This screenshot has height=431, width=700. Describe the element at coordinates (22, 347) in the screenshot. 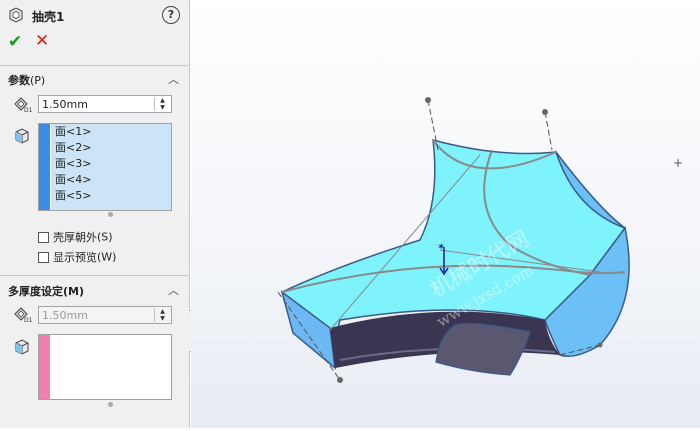

I see `multi-thickness-faces-icon` at that location.